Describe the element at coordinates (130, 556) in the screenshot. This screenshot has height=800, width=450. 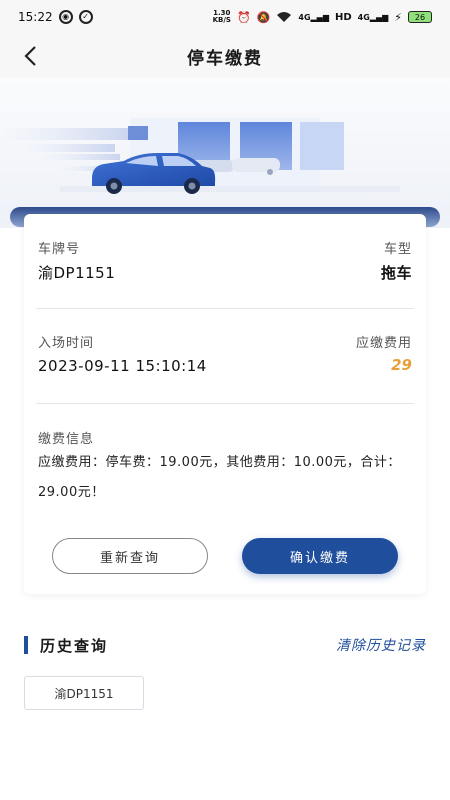
I see `requery-button: 重新查询` at that location.